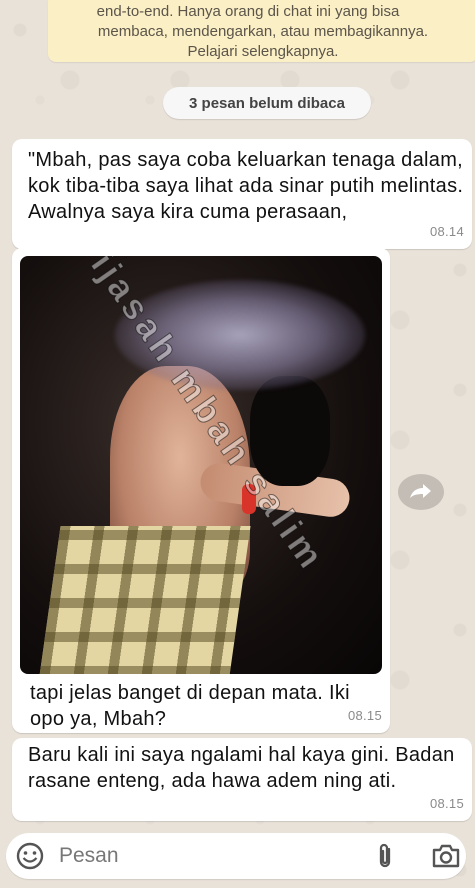 The width and height of the screenshot is (475, 888). What do you see at coordinates (145, 600) in the screenshot?
I see `photo-sarong` at bounding box center [145, 600].